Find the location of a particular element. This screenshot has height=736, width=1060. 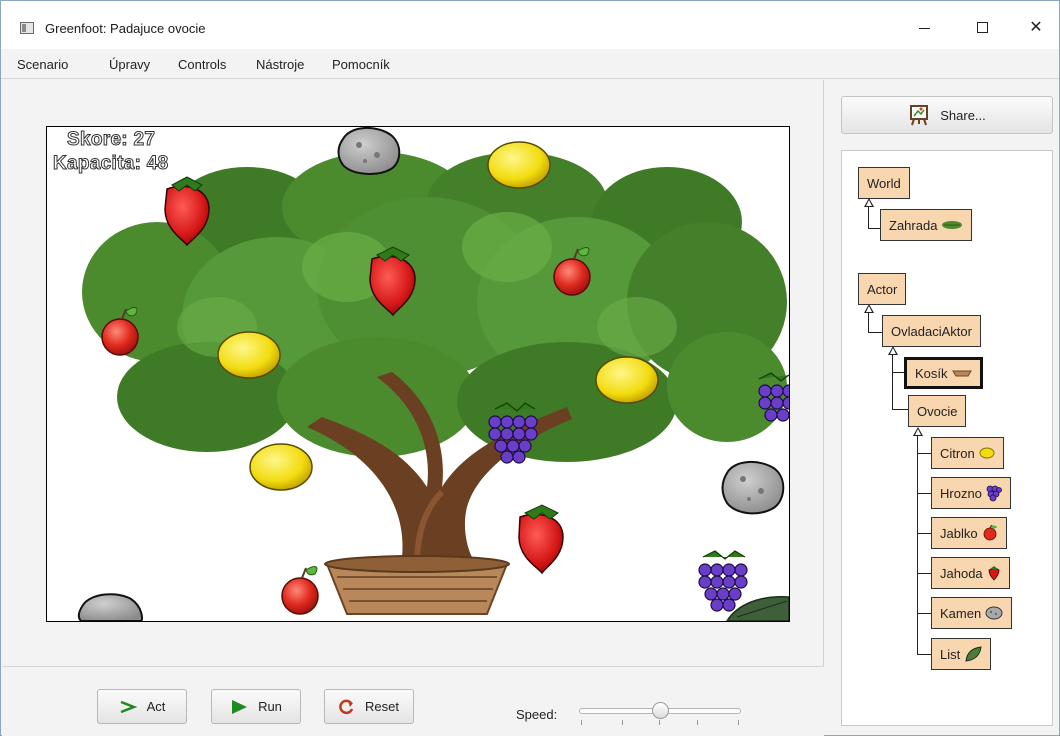

class-jahoda-label: Jahoda is located at coordinates (961, 573).